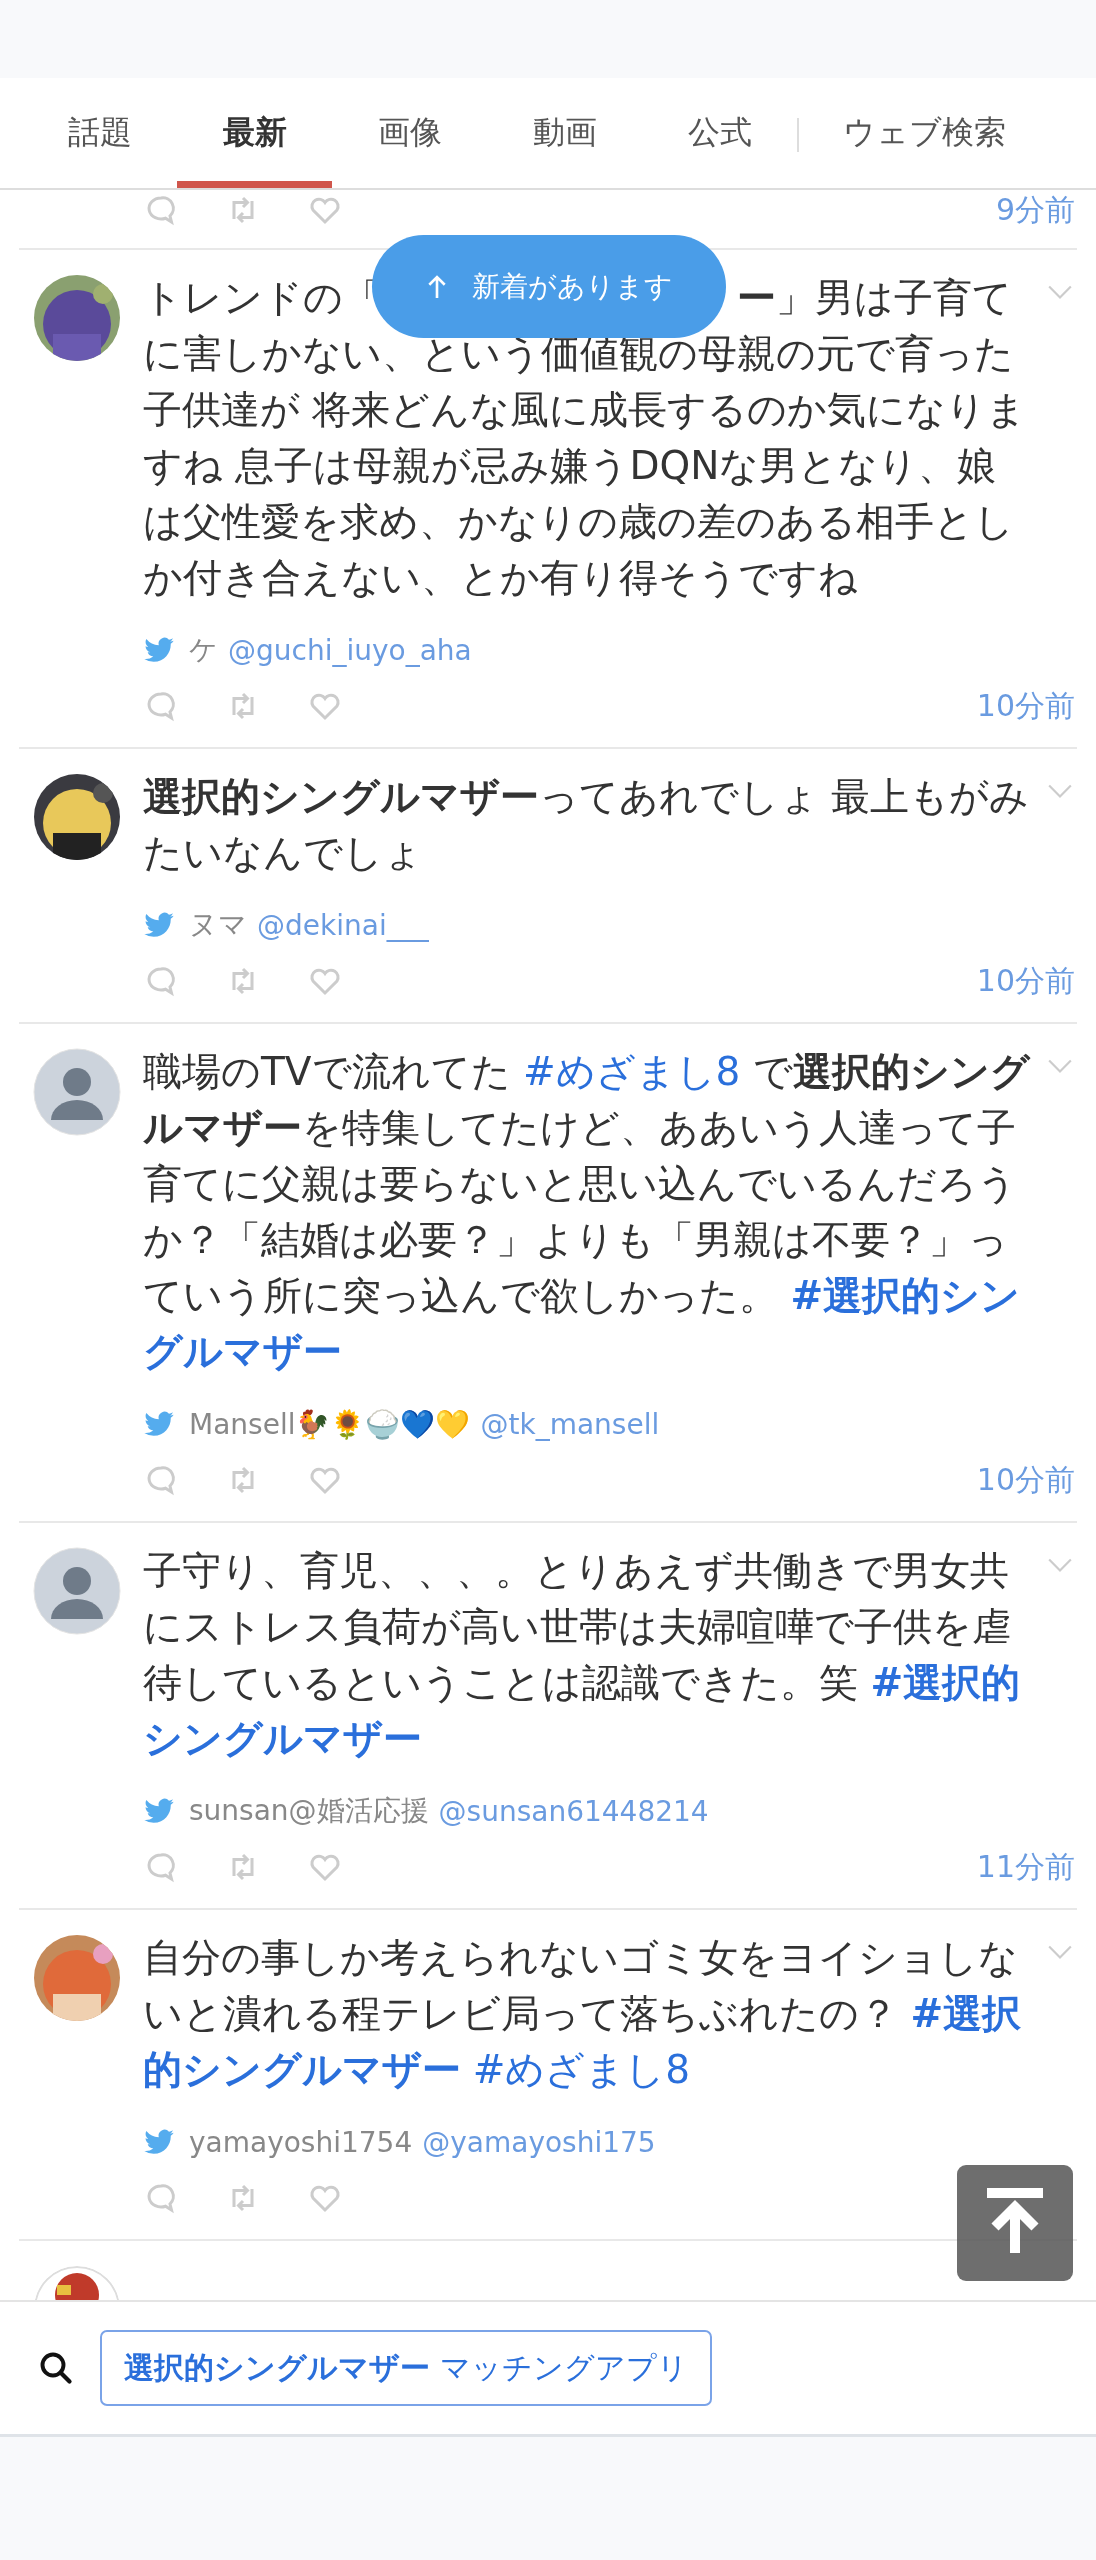  What do you see at coordinates (56, 2368) in the screenshot?
I see `search-icon` at bounding box center [56, 2368].